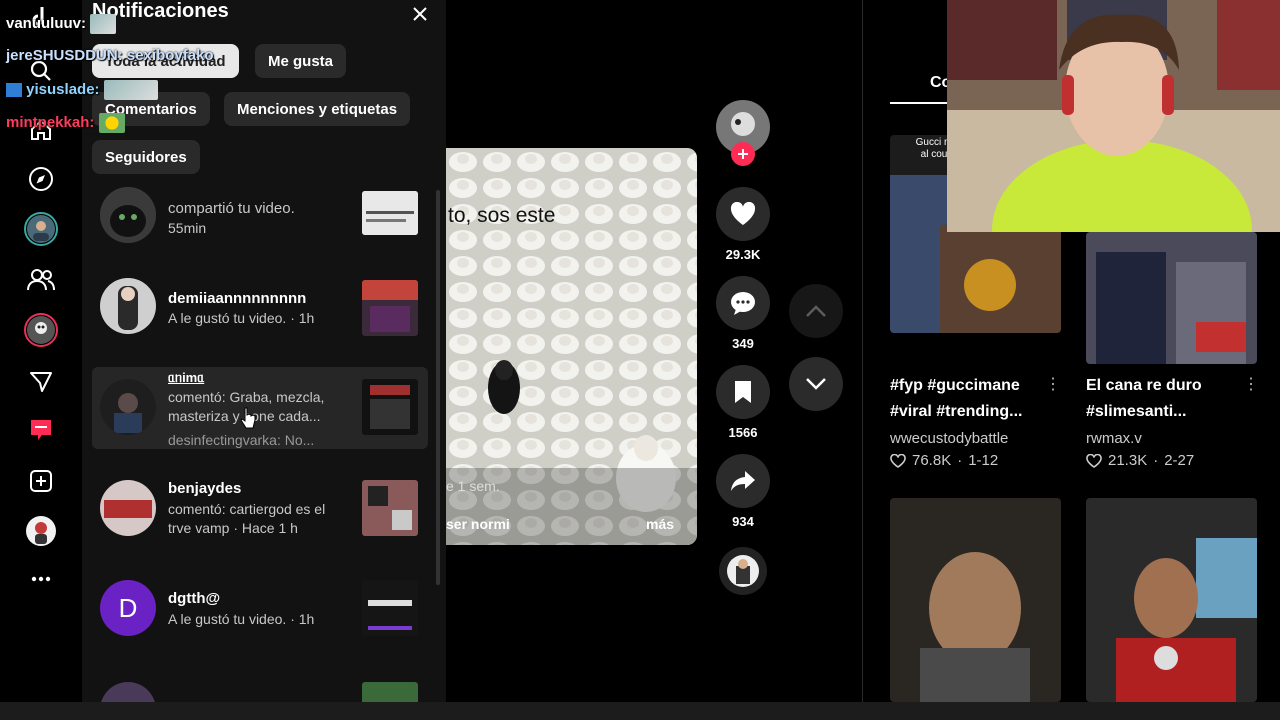 The height and width of the screenshot is (720, 1280). What do you see at coordinates (231, 208) in the screenshot?
I see `notification-text: compartió tu video.` at bounding box center [231, 208].